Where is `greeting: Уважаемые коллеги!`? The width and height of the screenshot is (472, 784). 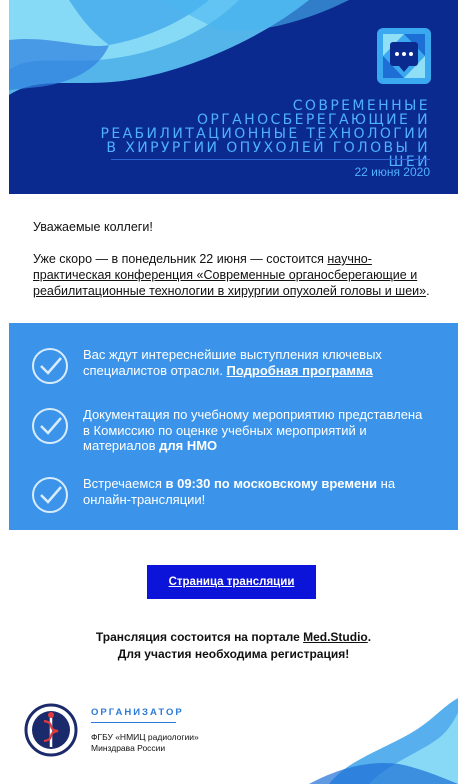 greeting: Уважаемые коллеги! is located at coordinates (93, 227).